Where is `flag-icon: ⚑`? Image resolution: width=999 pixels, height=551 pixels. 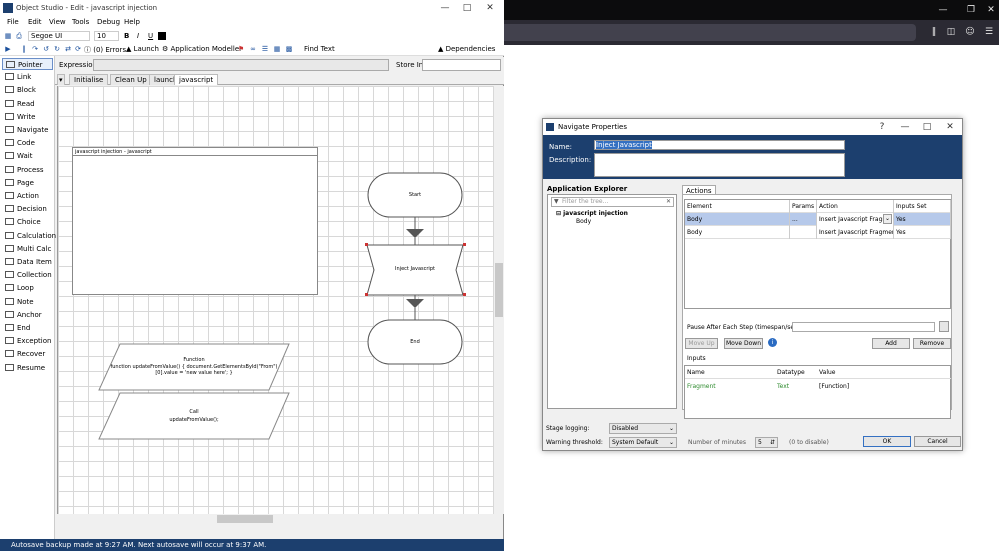
flag-icon: ⚑ is located at coordinates (241, 49).